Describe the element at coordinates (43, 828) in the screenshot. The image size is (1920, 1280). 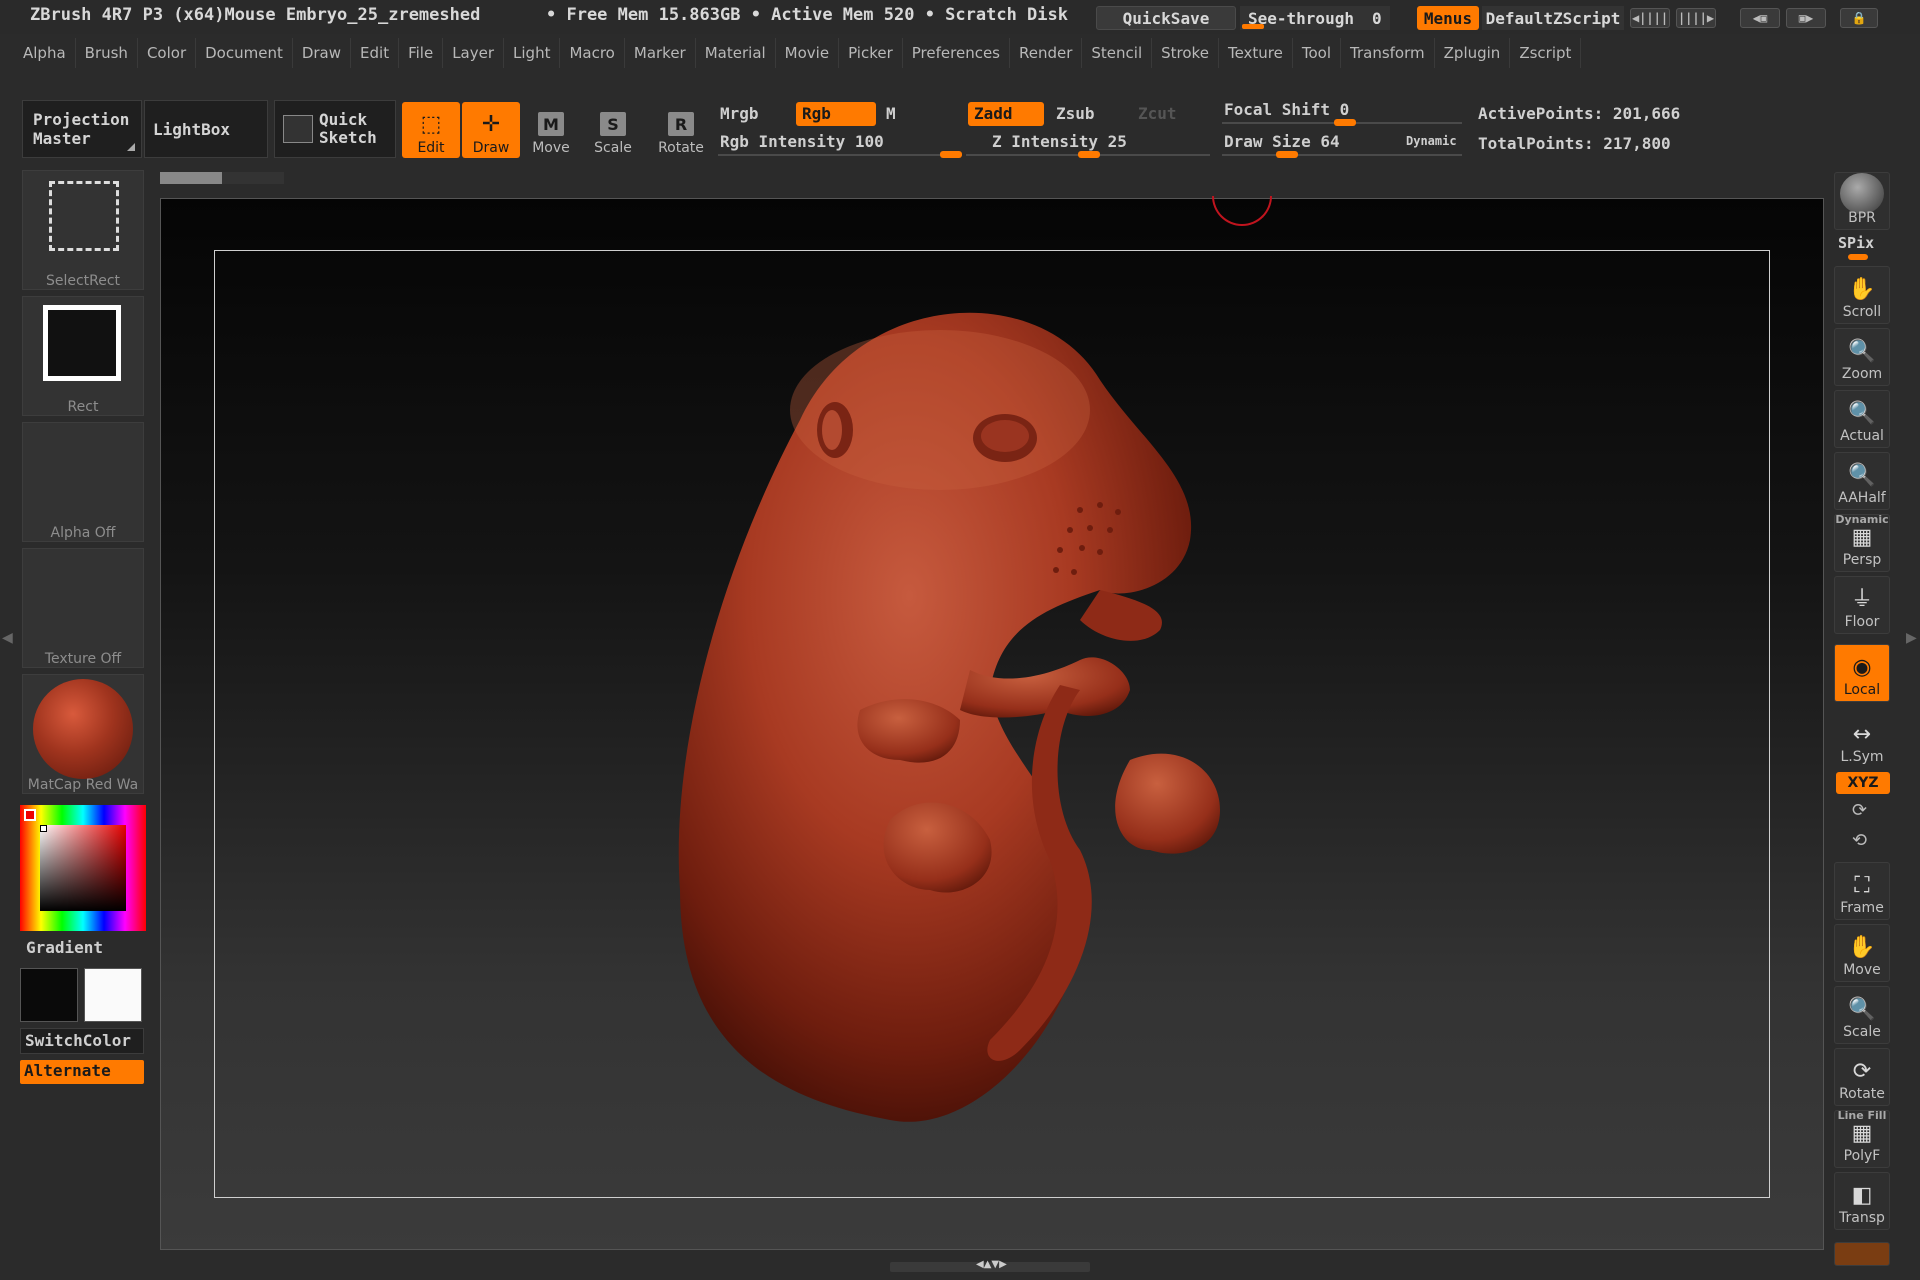
I see `color-picker-cursor` at that location.